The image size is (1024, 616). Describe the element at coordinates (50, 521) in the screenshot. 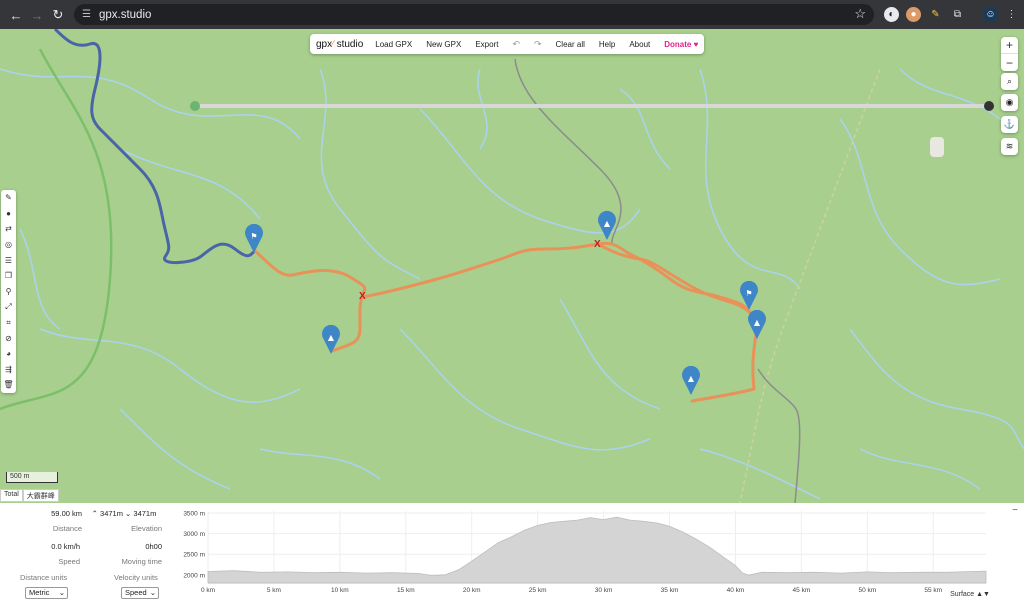

I see `distance-stat: 59.00 km Distance` at that location.